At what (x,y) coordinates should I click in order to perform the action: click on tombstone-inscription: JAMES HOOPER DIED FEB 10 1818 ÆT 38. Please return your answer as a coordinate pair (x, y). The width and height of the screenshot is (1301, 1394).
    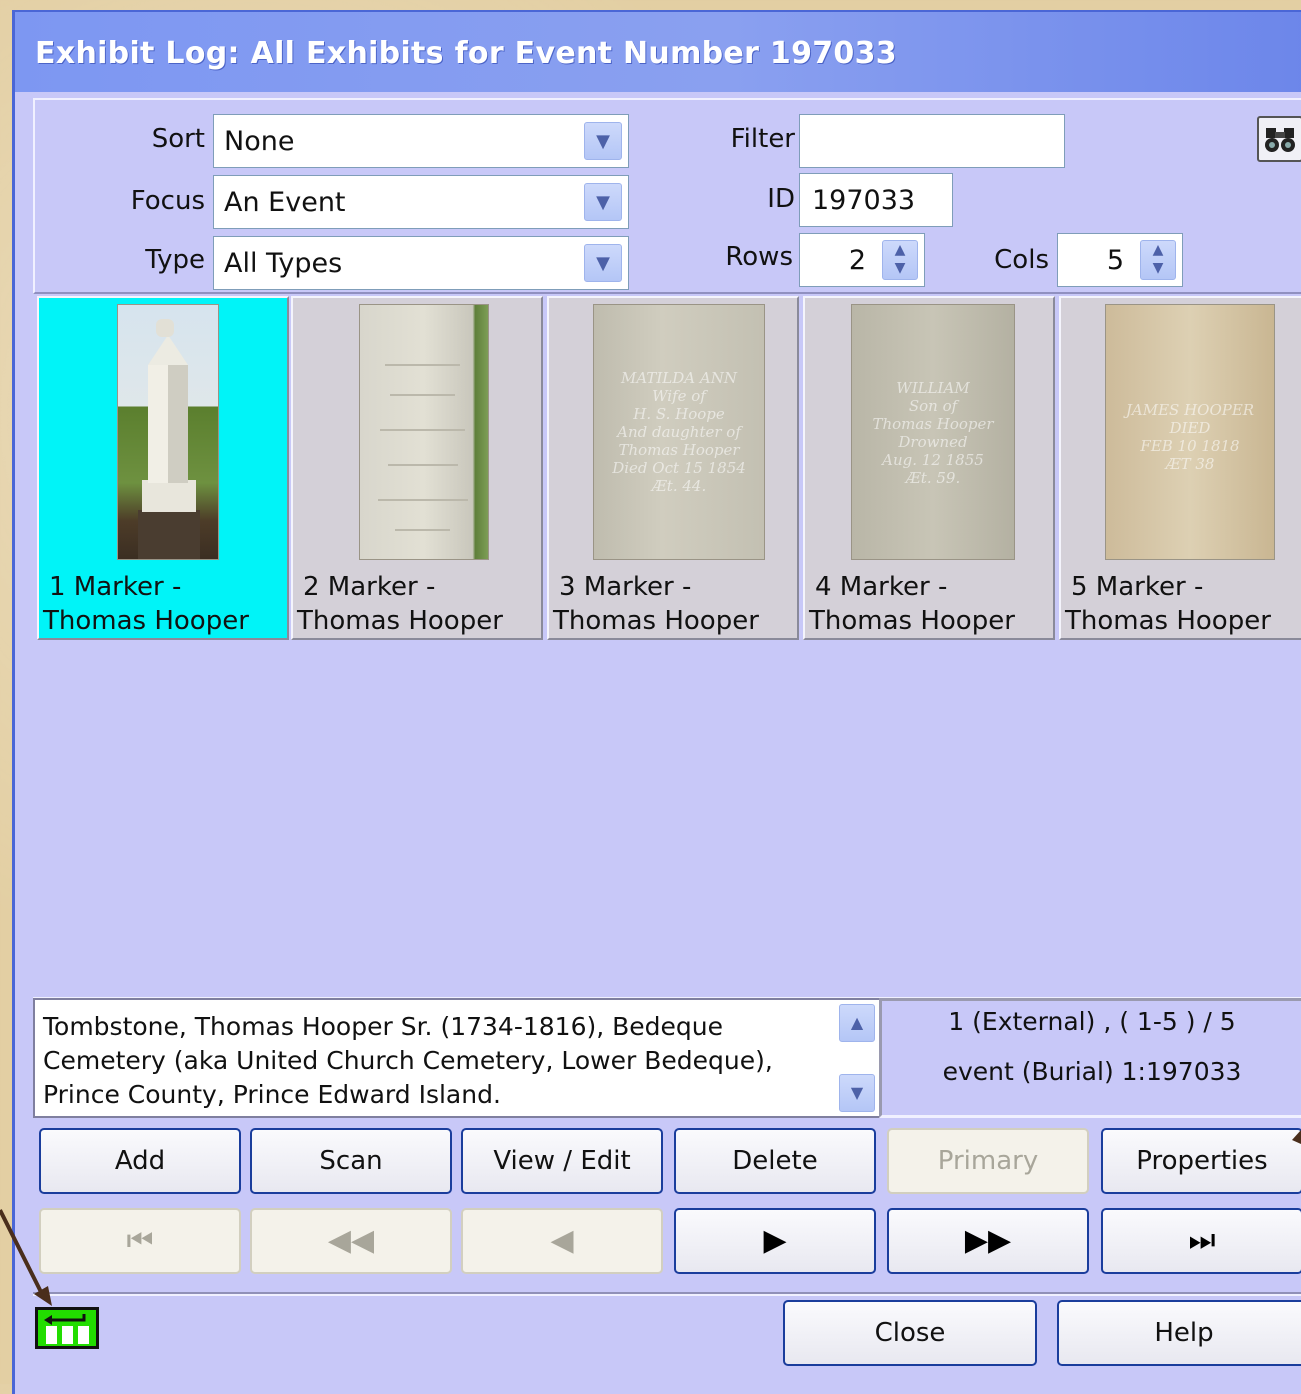
    Looking at the image, I should click on (1190, 437).